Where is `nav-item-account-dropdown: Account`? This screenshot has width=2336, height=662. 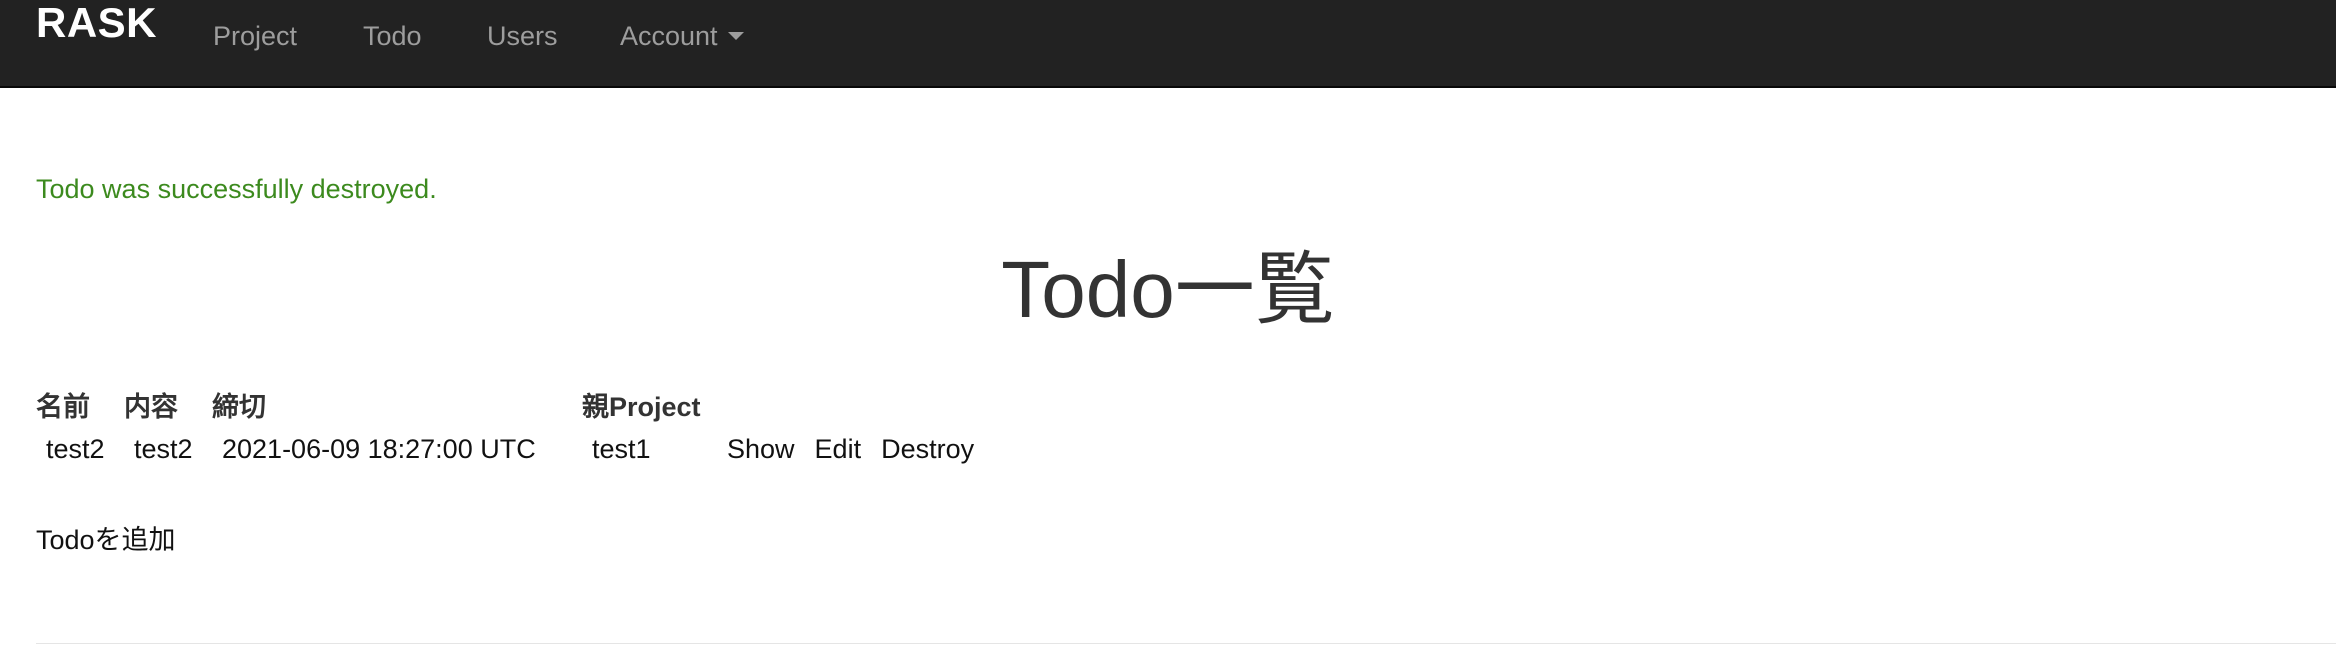
nav-item-account-dropdown: Account is located at coordinates (682, 36).